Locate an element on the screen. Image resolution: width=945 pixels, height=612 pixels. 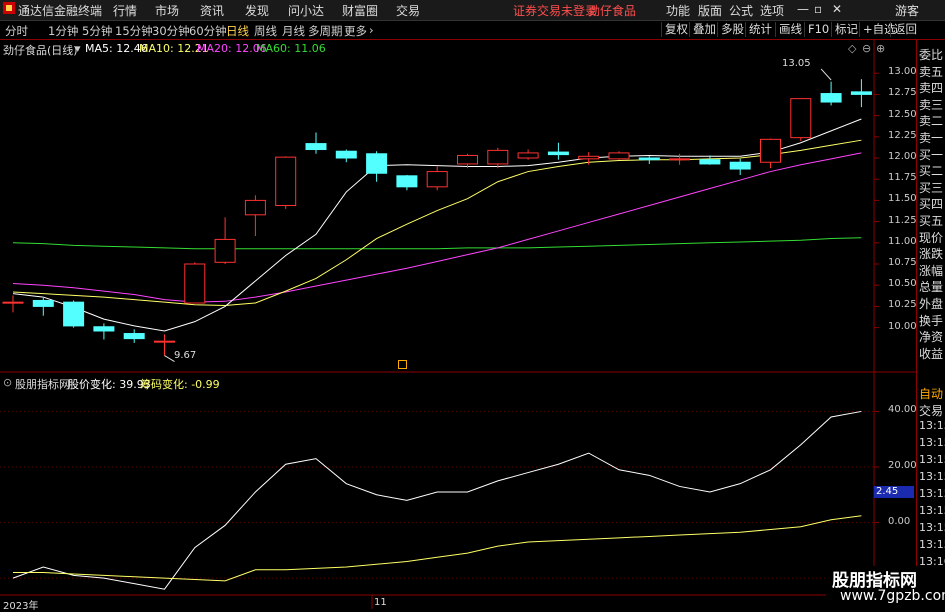
quote-field-label: 总量 is located at coordinates (931, 287).